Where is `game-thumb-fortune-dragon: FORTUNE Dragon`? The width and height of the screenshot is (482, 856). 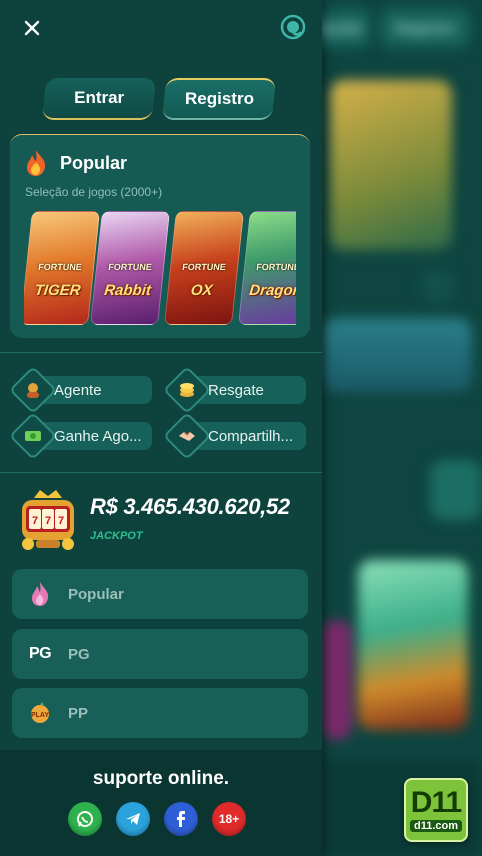 game-thumb-fortune-dragon: FORTUNE Dragon is located at coordinates (267, 268).